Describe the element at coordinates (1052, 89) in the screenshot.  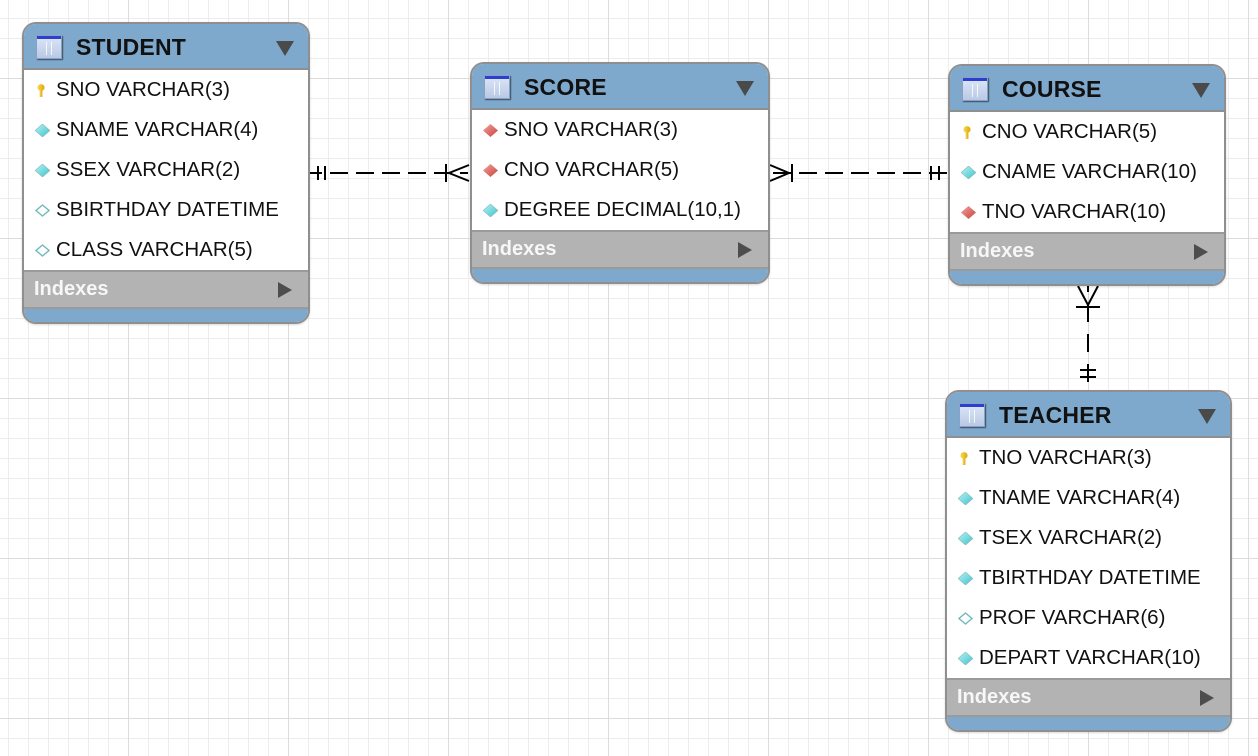
I see `entity-title: COURSE` at that location.